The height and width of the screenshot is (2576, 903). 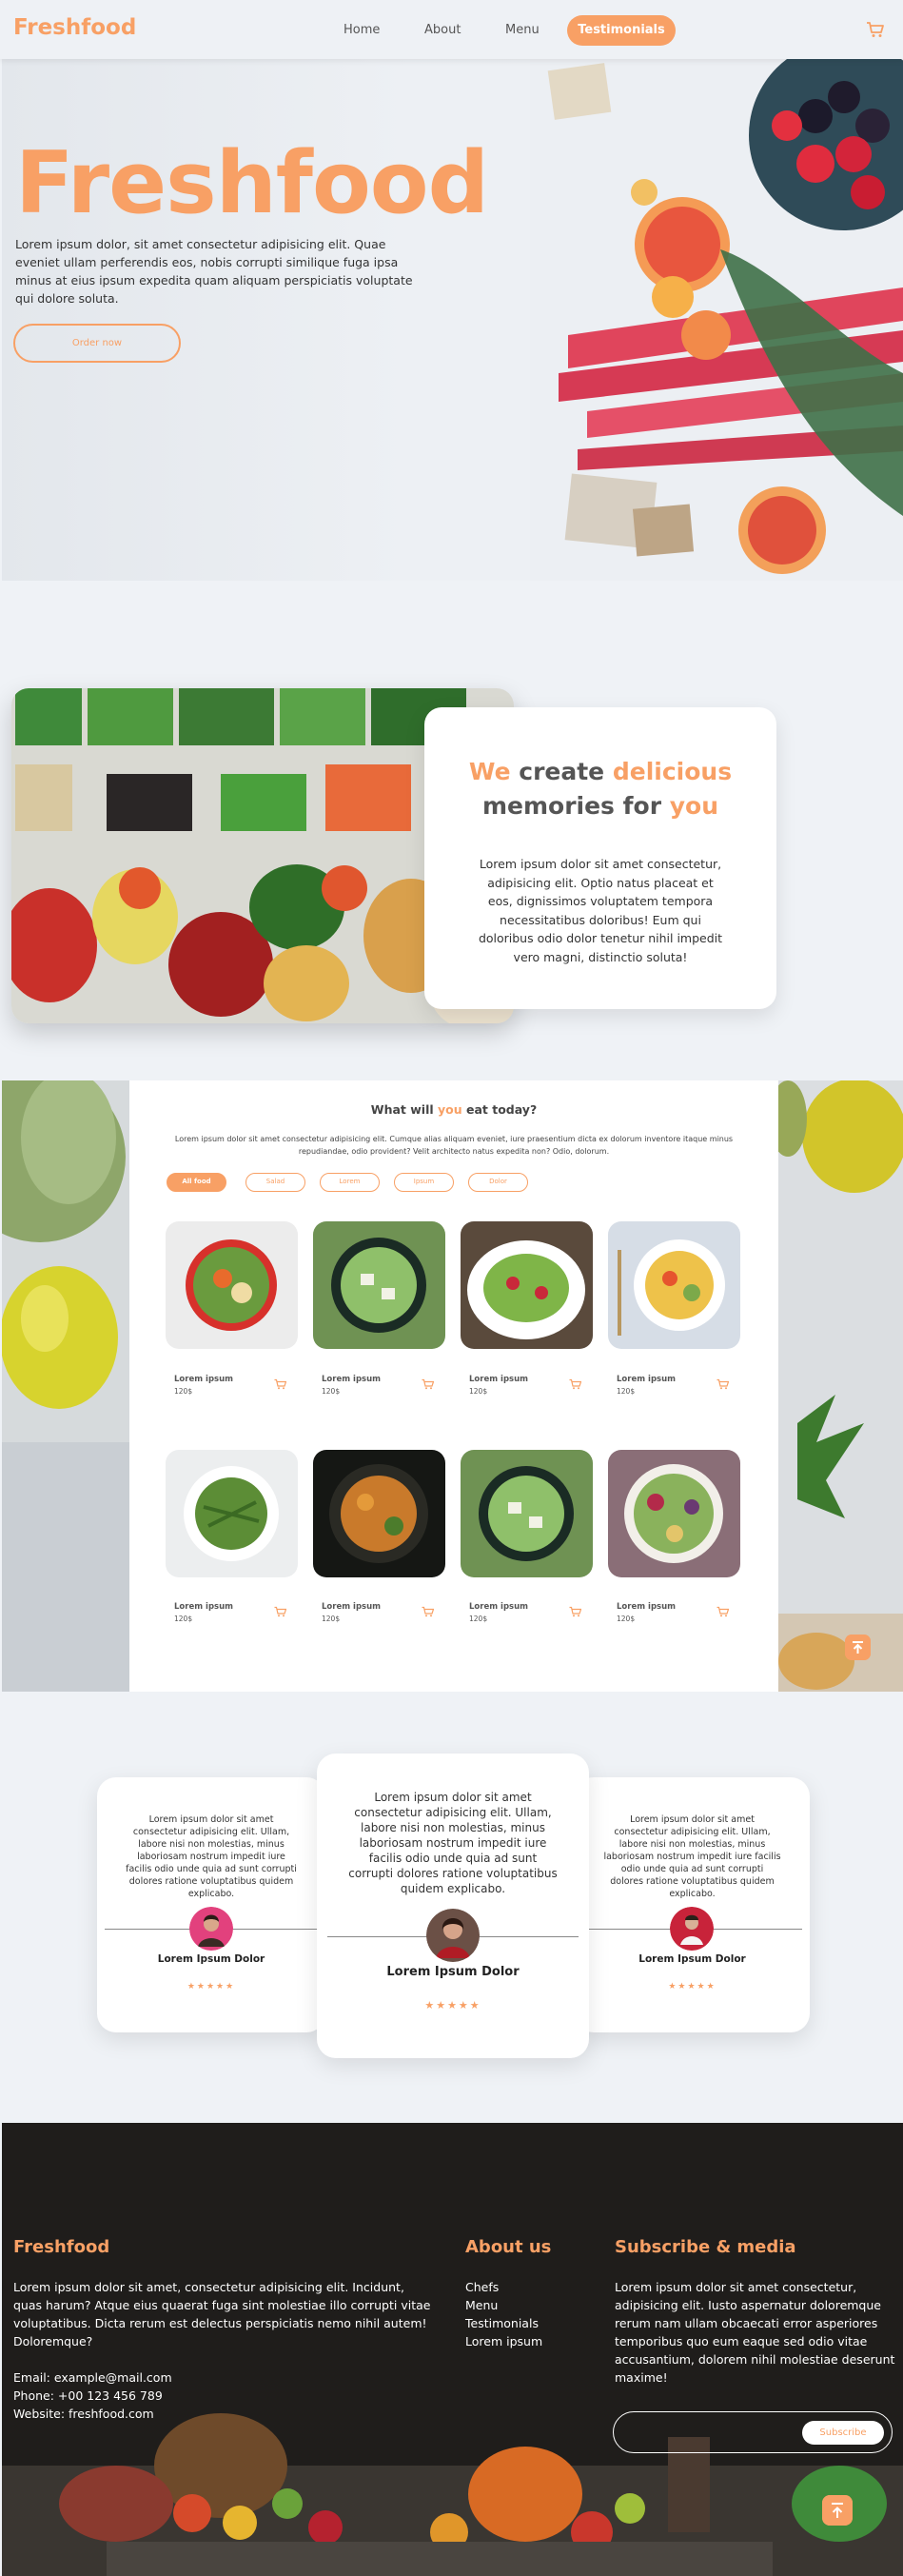 I want to click on footer-about-title: About us, so click(x=509, y=2247).